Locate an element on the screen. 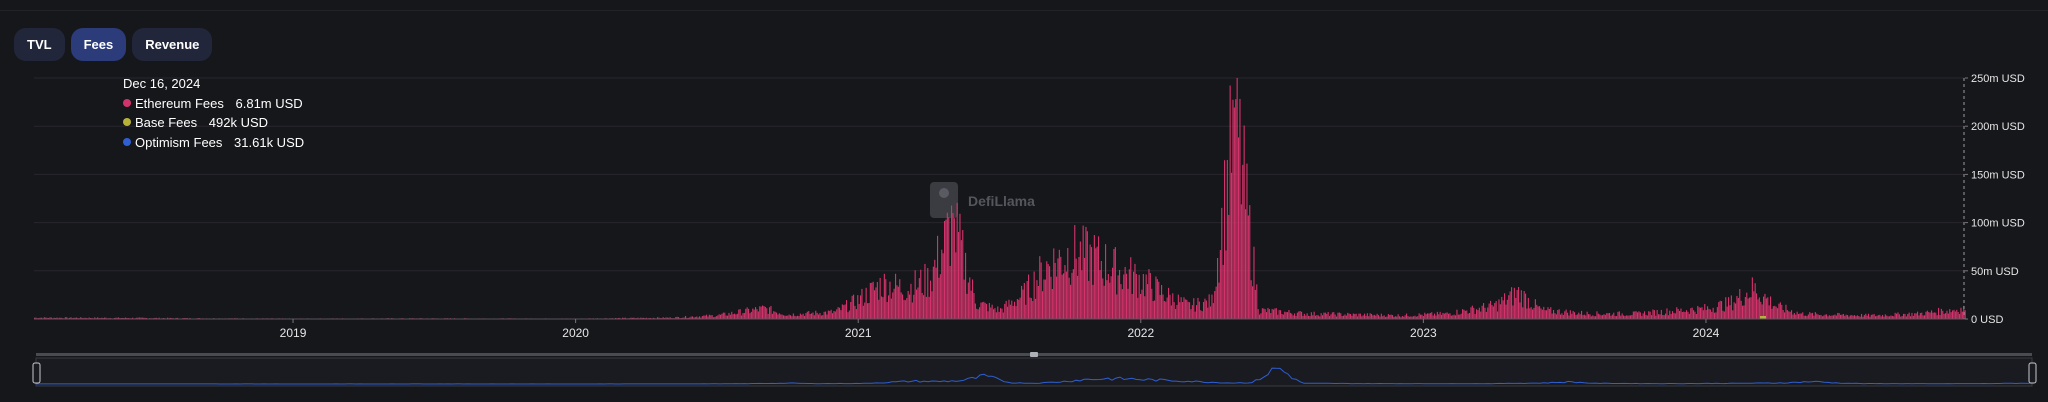 This screenshot has height=402, width=2048. optimism-value: 31.61k USD is located at coordinates (269, 142).